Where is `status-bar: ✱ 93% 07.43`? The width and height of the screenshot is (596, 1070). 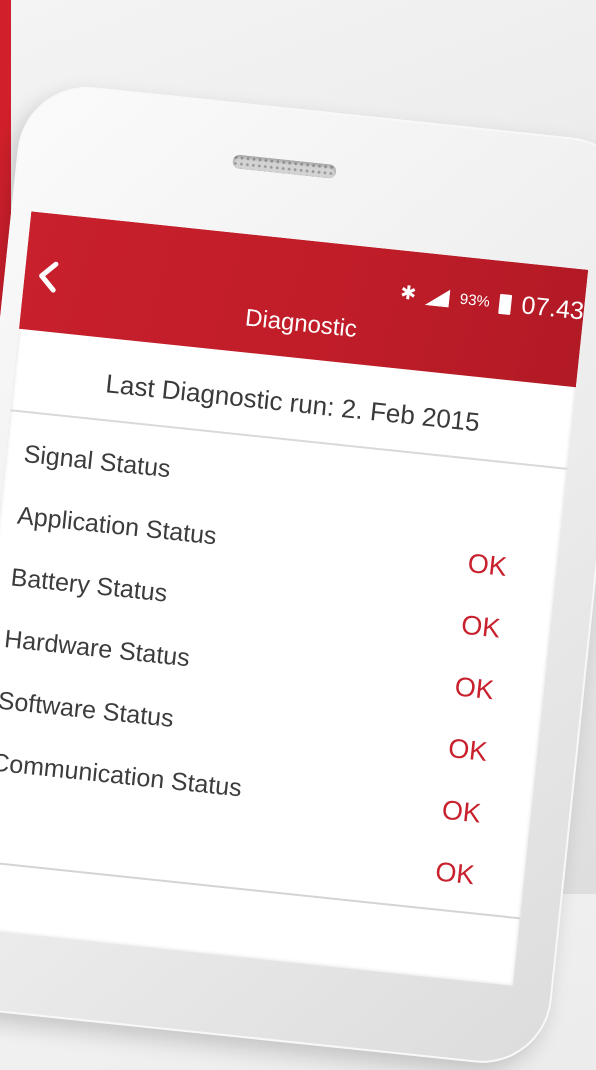
status-bar: ✱ 93% 07.43 is located at coordinates (492, 302).